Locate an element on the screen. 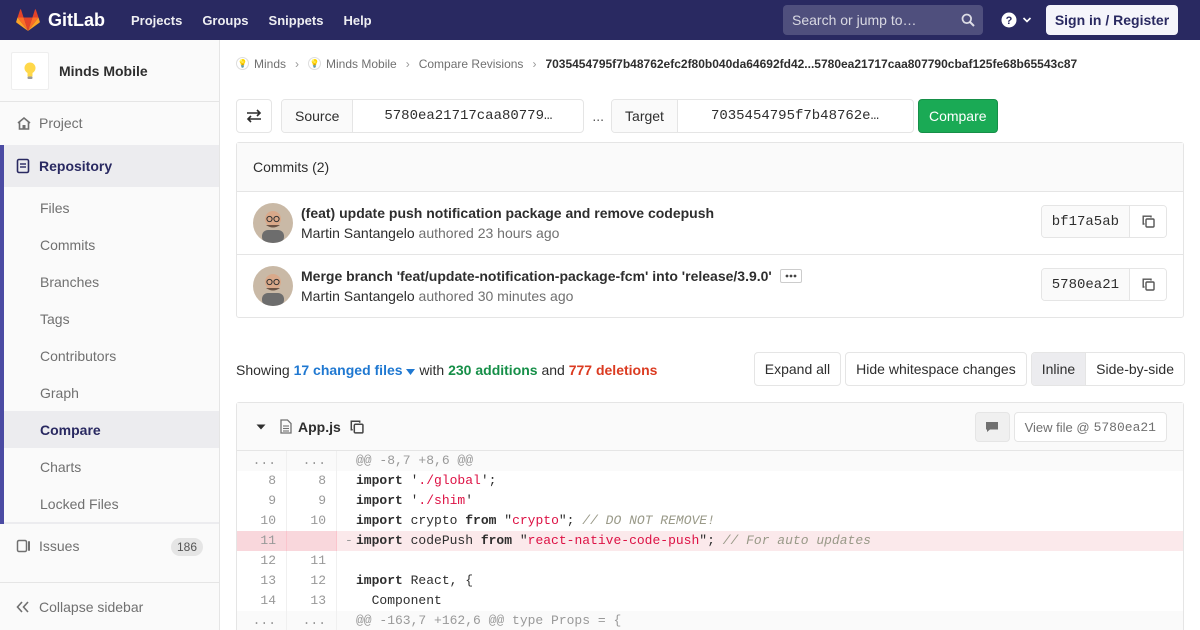 Image resolution: width=1200 pixels, height=630 pixels. breadcrumb-compare-revisions: Compare Revisions is located at coordinates (471, 64).